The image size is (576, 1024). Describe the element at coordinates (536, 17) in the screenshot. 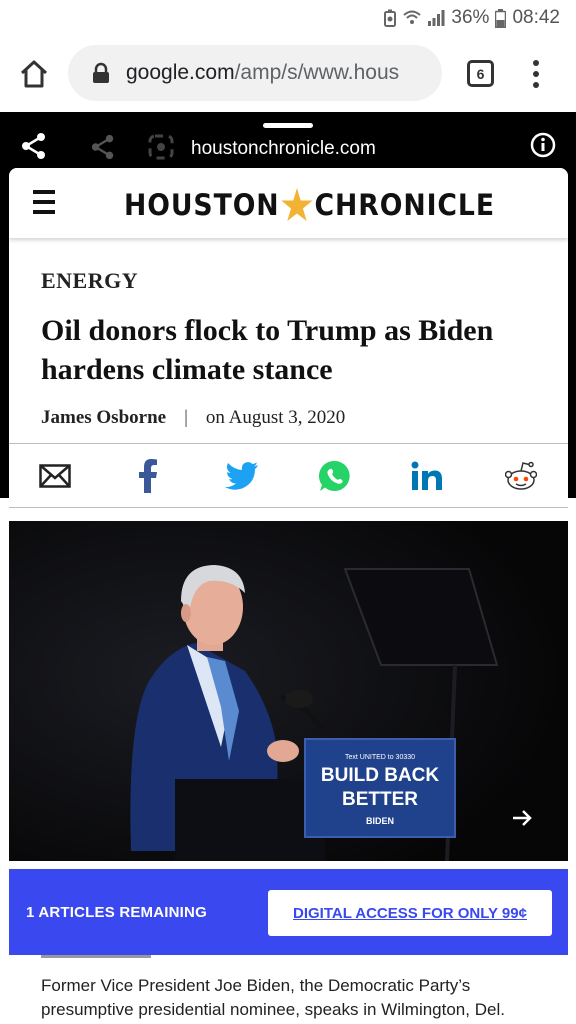

I see `clock: 08:42` at that location.